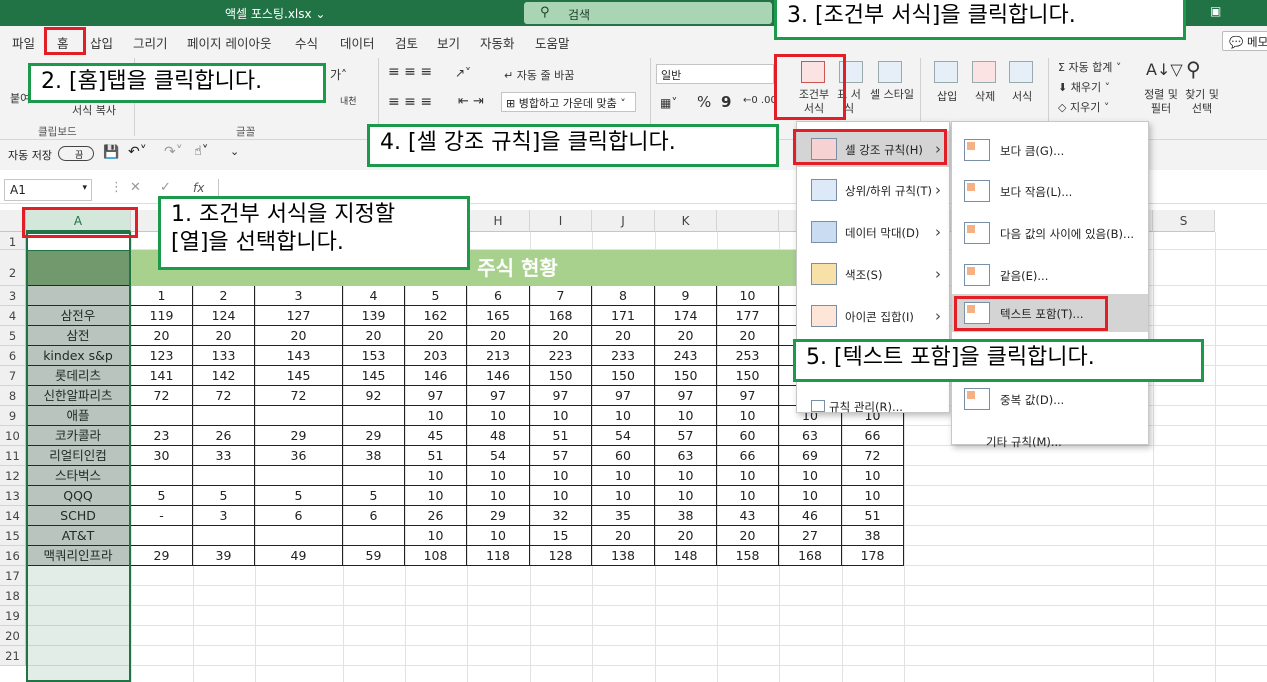 This screenshot has width=1267, height=682. I want to click on stock-name-cell: kindex s&p, so click(78, 356).